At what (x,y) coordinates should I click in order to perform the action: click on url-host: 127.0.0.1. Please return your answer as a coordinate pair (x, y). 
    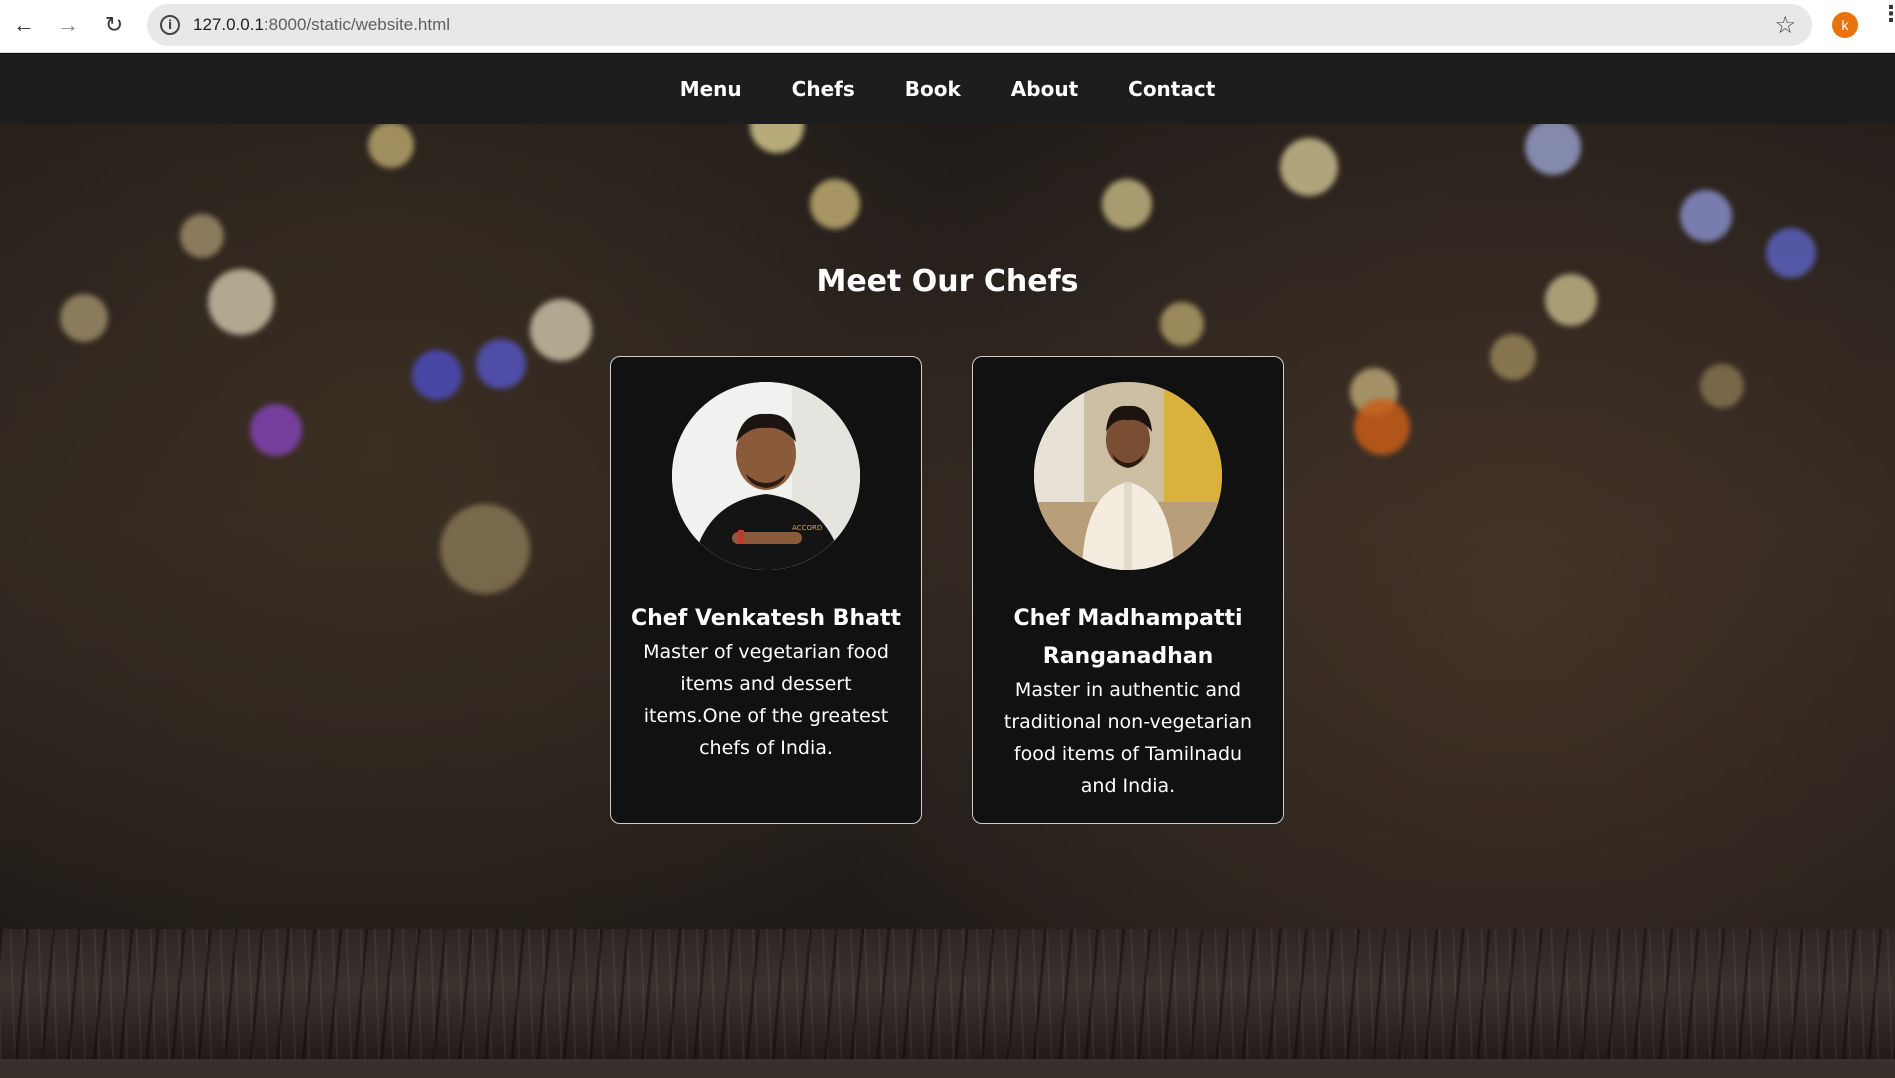
    Looking at the image, I should click on (228, 24).